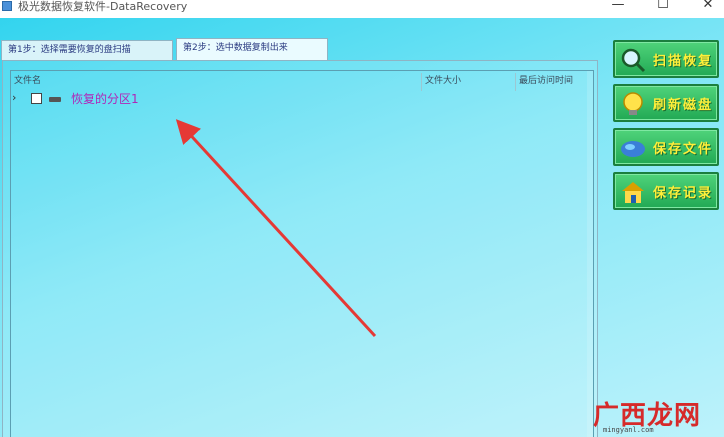 The height and width of the screenshot is (437, 724). Describe the element at coordinates (633, 192) in the screenshot. I see `house-icon` at that location.